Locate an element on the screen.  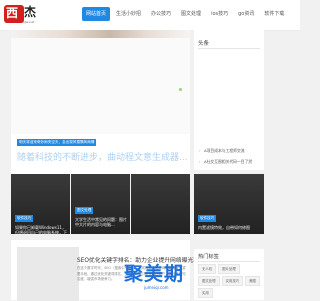
card-image is located at coordinates (160, 204).